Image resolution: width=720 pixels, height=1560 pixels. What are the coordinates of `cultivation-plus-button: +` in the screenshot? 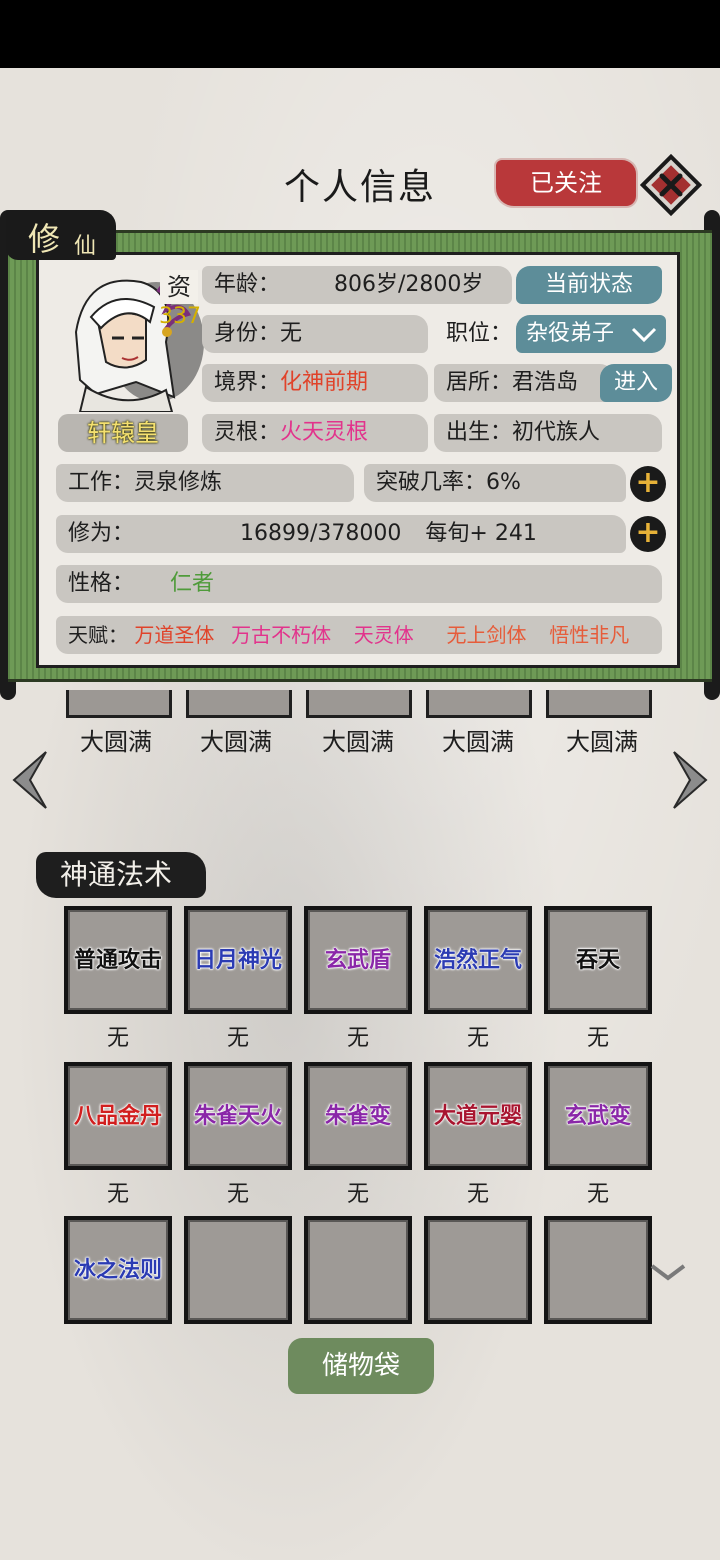 It's located at (648, 534).